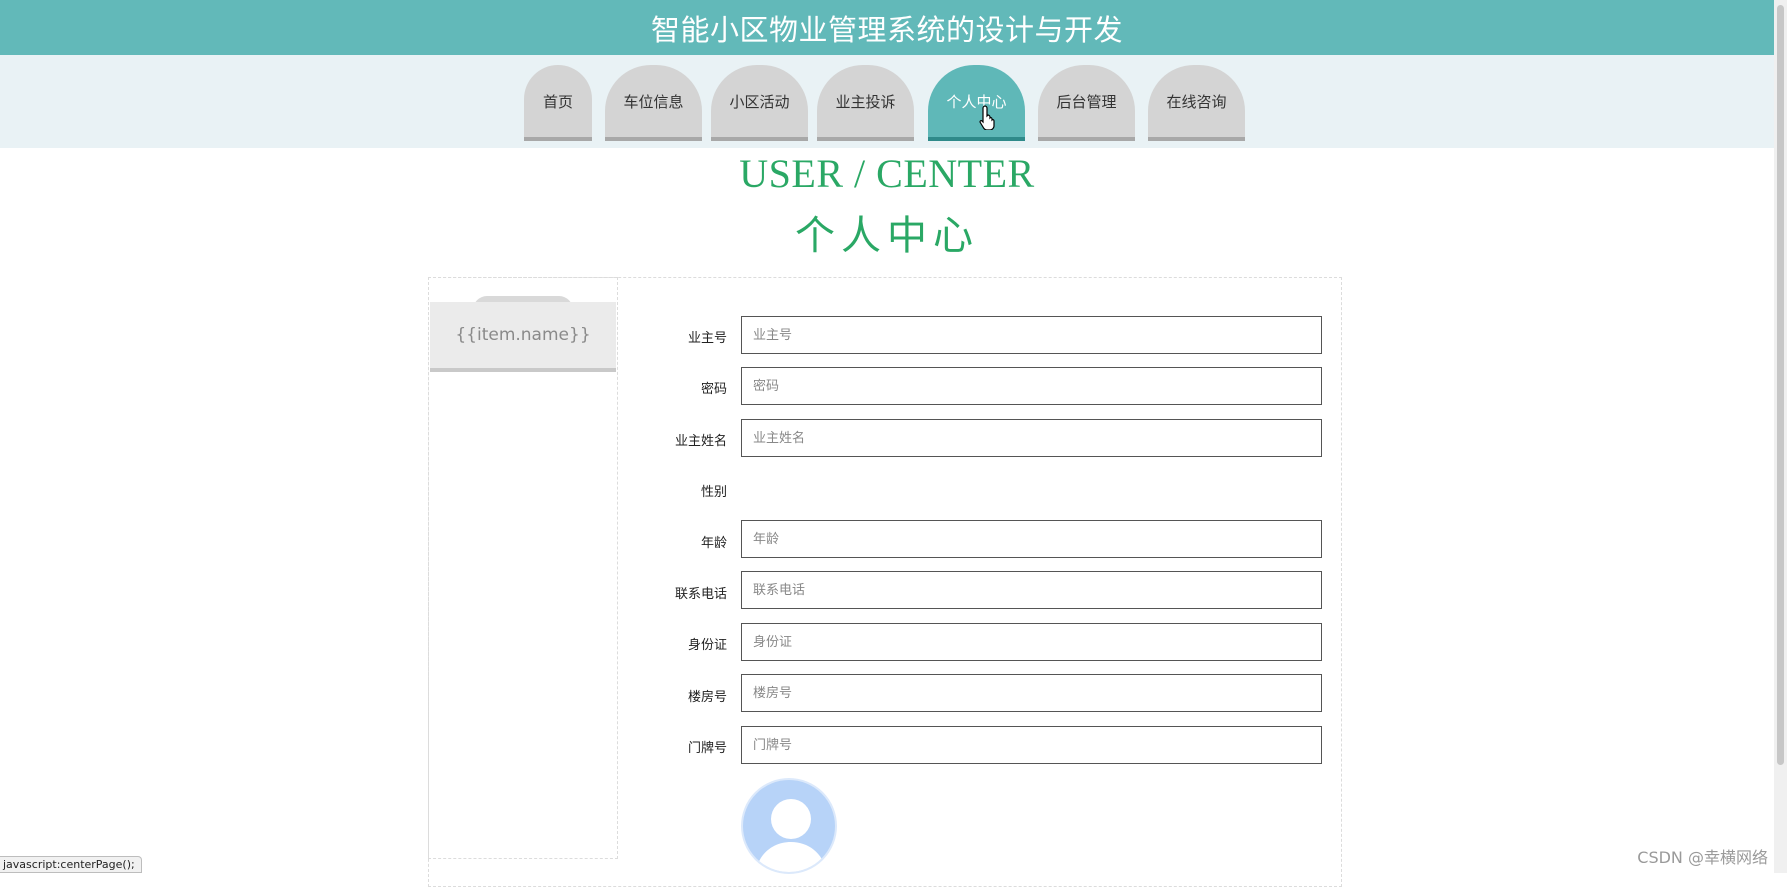  I want to click on phone-label: 联系电话, so click(700, 594).